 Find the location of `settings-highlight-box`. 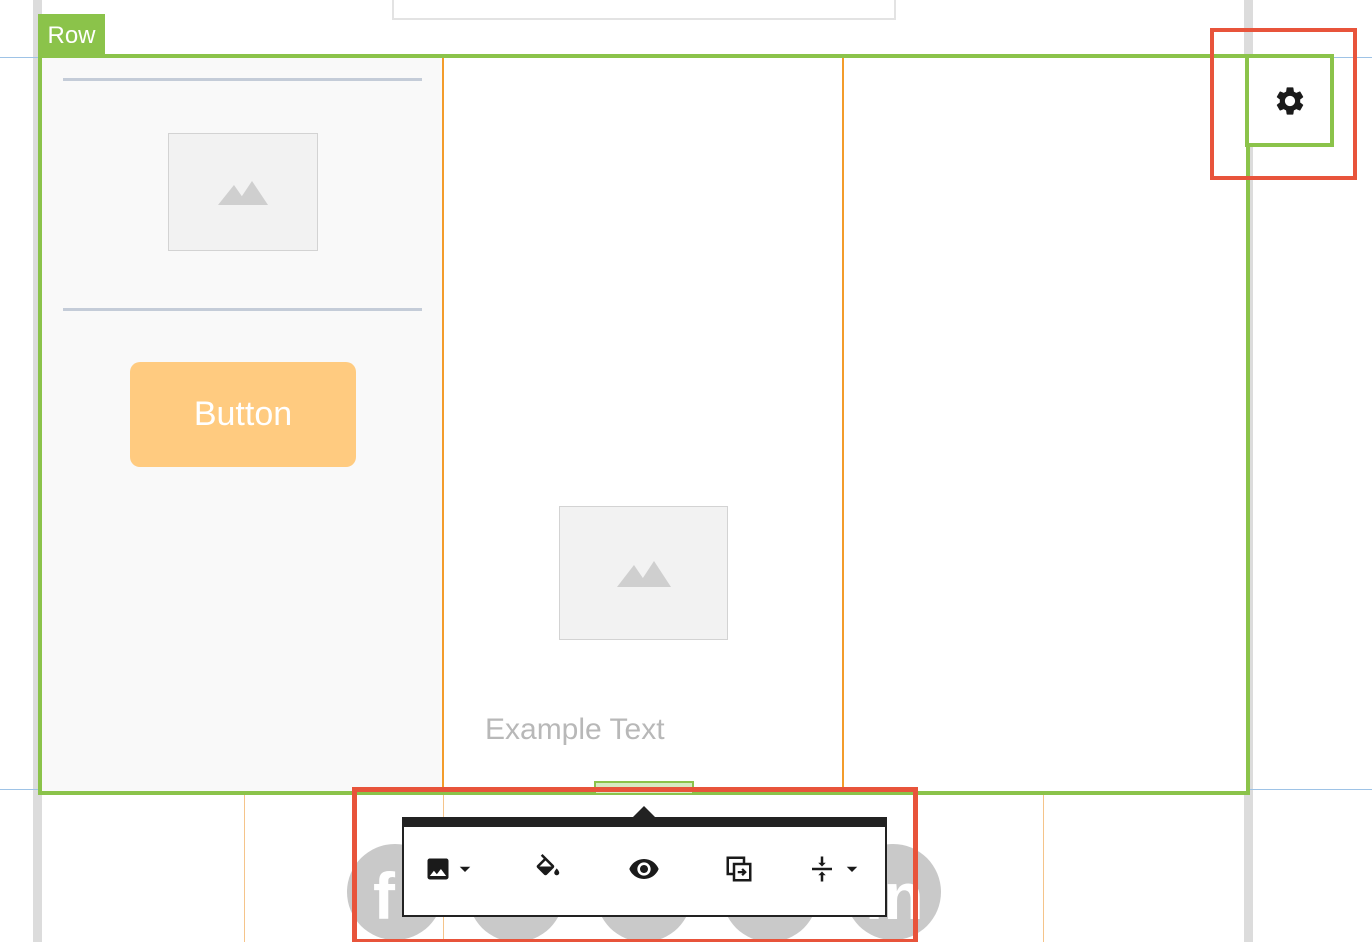

settings-highlight-box is located at coordinates (1283, 104).